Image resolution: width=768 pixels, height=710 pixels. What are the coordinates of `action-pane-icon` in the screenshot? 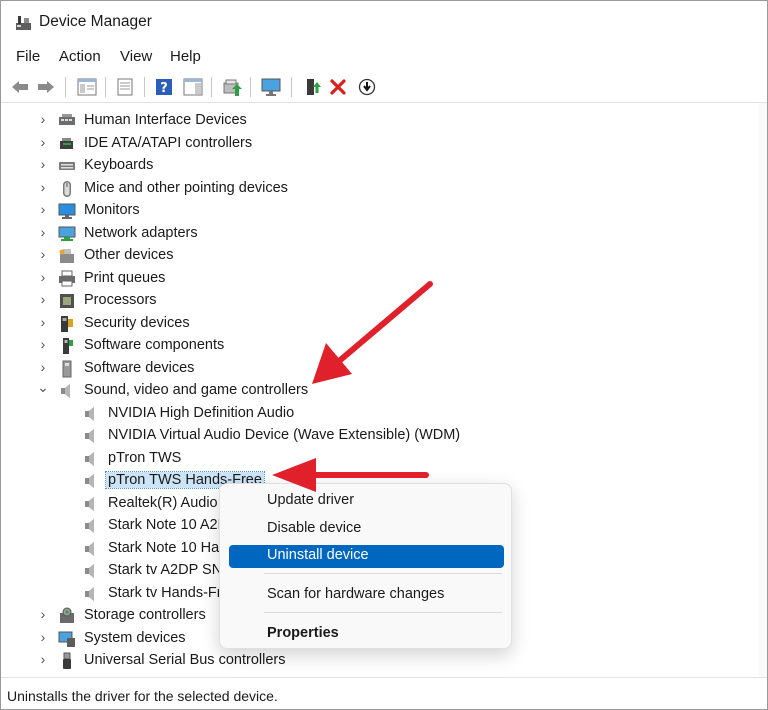 It's located at (193, 87).